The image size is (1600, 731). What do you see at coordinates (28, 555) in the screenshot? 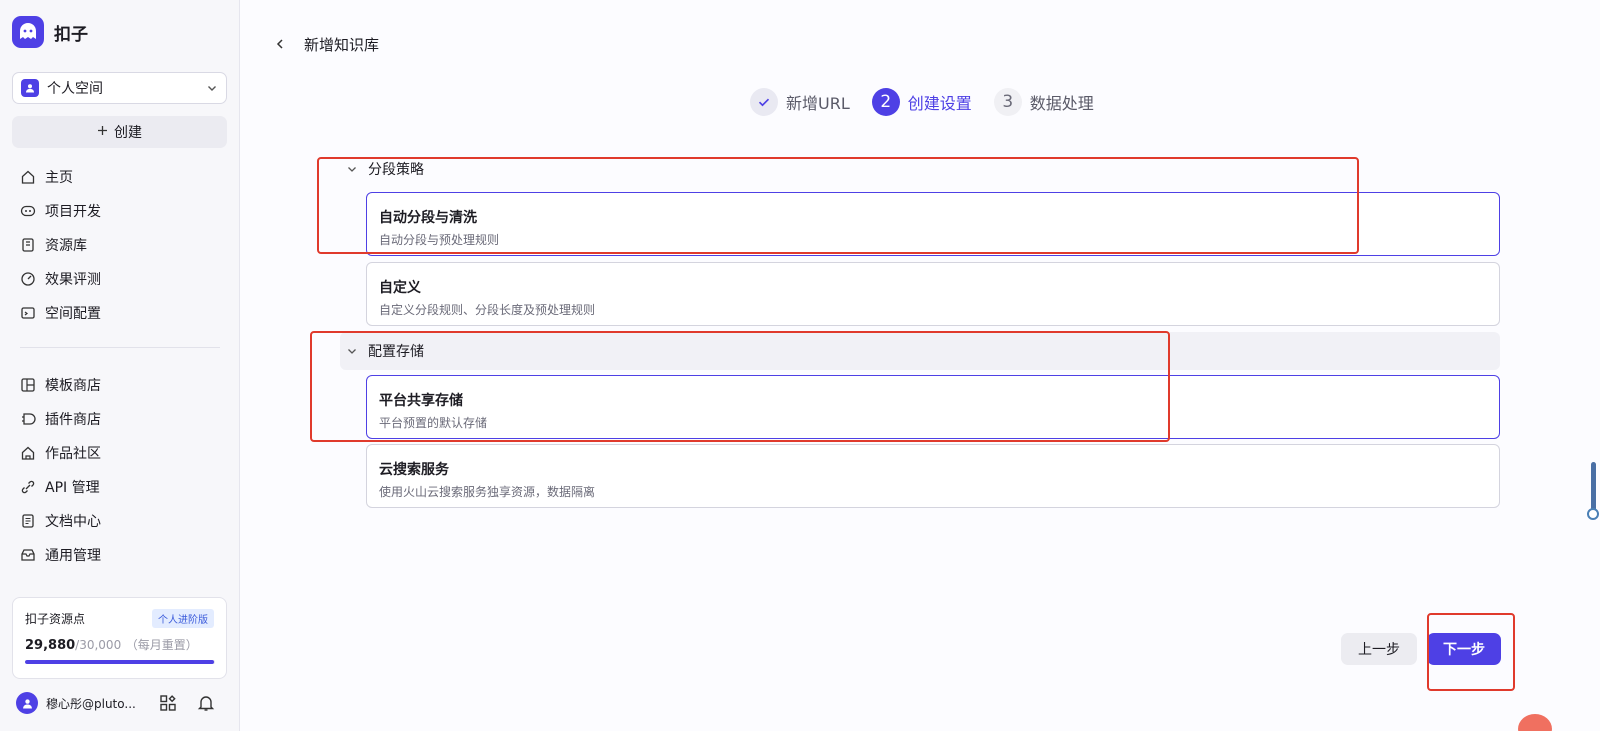
I see `general-admin-icon` at bounding box center [28, 555].